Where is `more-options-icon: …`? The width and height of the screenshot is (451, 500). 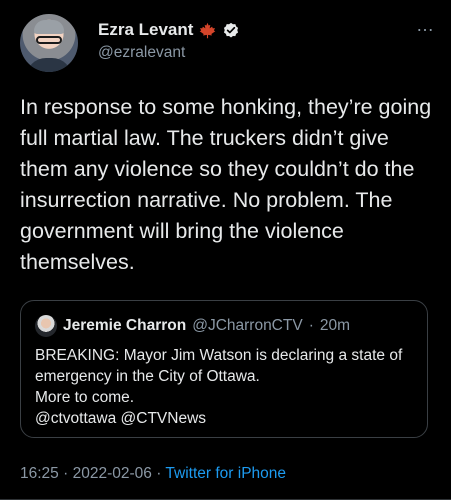 more-options-icon: … is located at coordinates (425, 25).